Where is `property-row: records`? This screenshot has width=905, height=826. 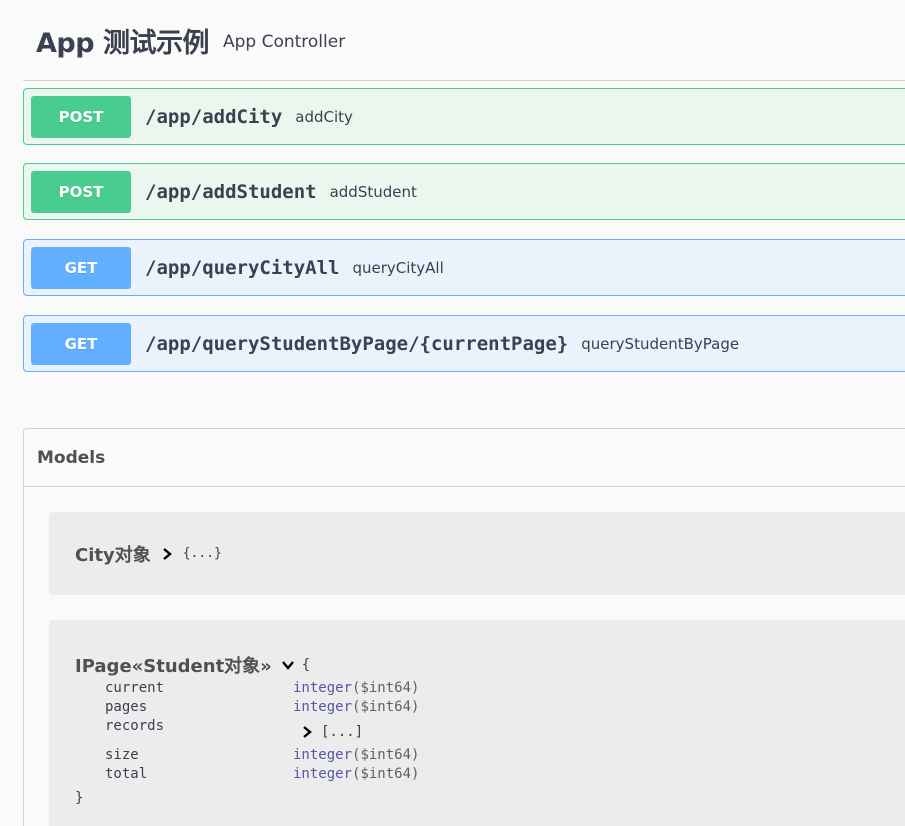
property-row: records is located at coordinates (199, 726).